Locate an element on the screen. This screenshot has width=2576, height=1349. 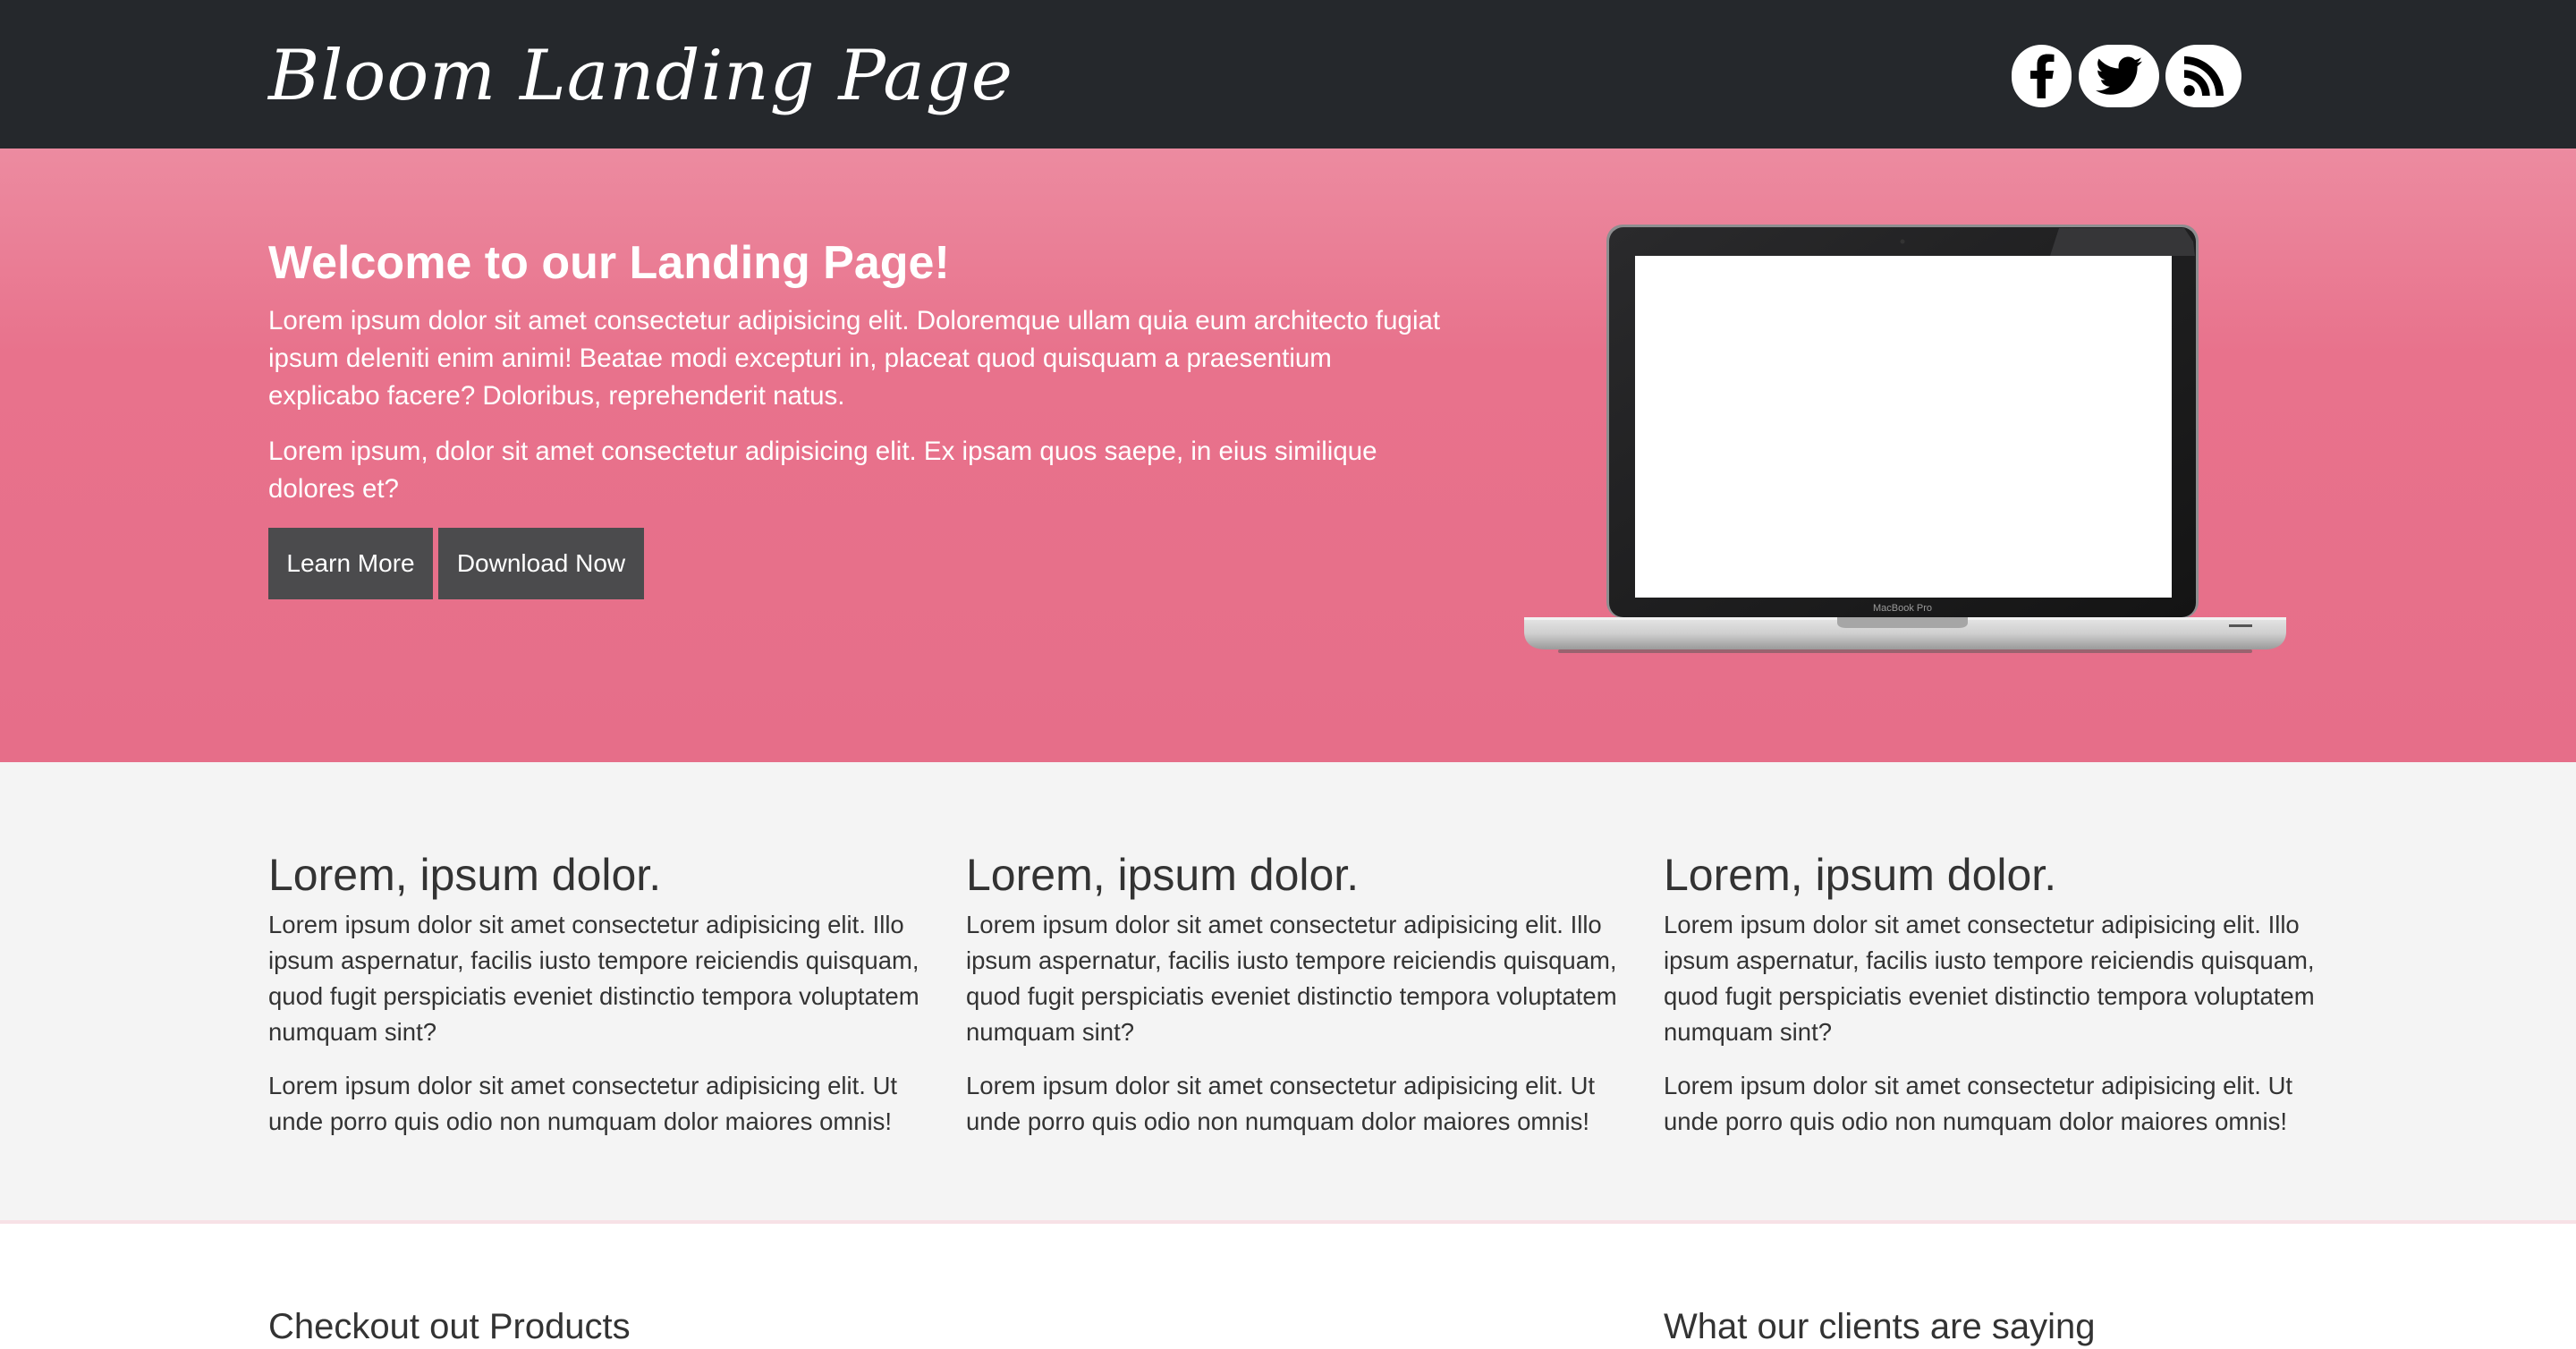
twitter-icon is located at coordinates (2119, 75).